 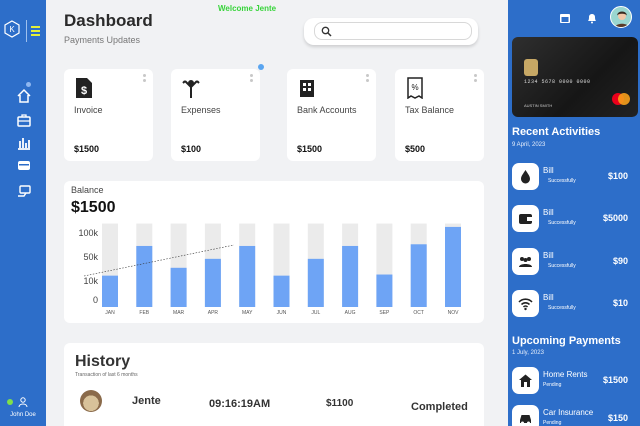 What do you see at coordinates (525, 420) in the screenshot?
I see `car-icon` at bounding box center [525, 420].